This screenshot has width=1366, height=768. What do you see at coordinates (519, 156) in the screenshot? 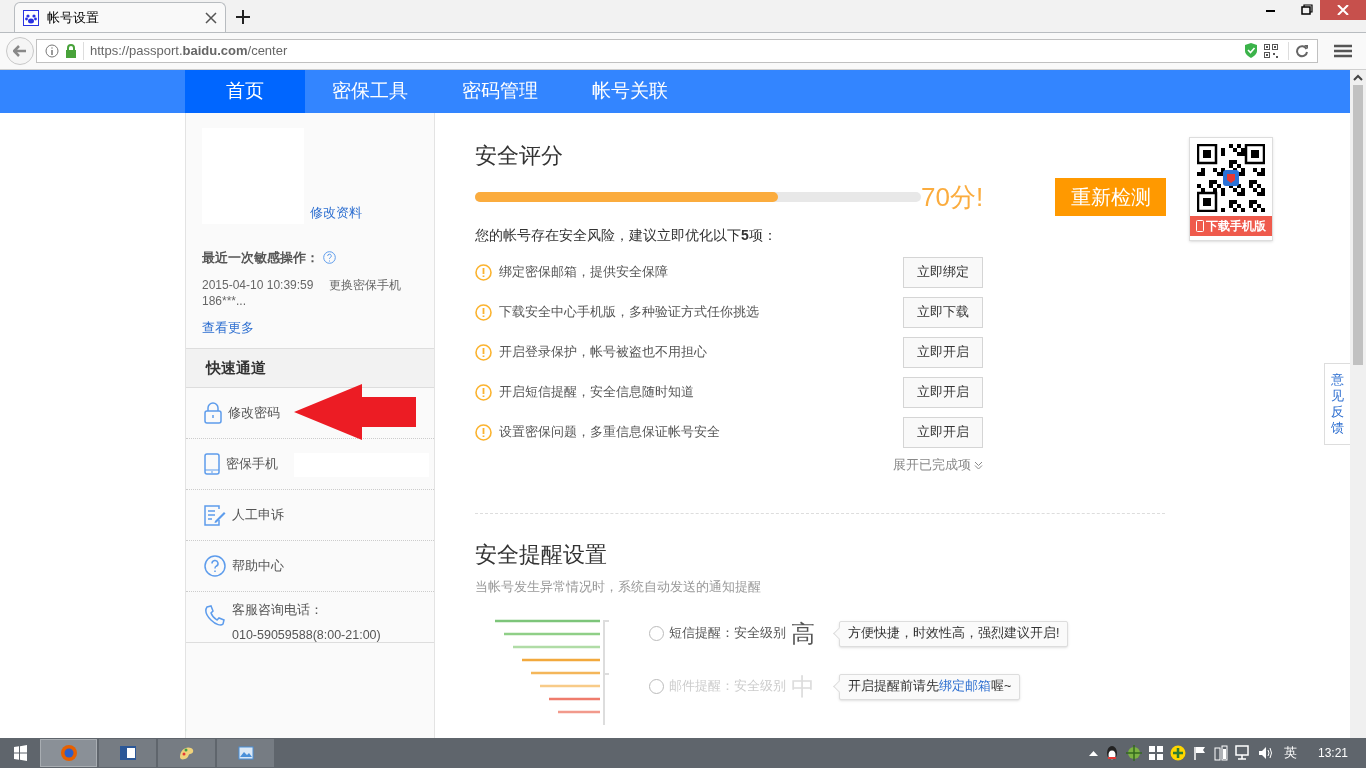
I see `section-title: 安全评分` at bounding box center [519, 156].